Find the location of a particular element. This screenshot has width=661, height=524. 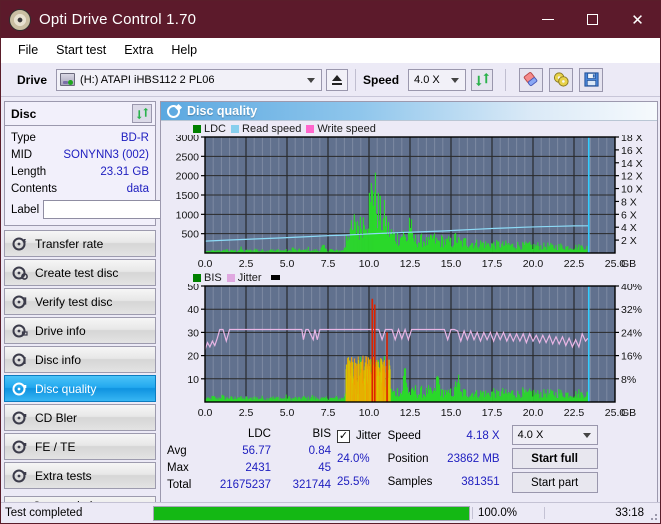

svg-text: 40 is located at coordinates (193, 310).